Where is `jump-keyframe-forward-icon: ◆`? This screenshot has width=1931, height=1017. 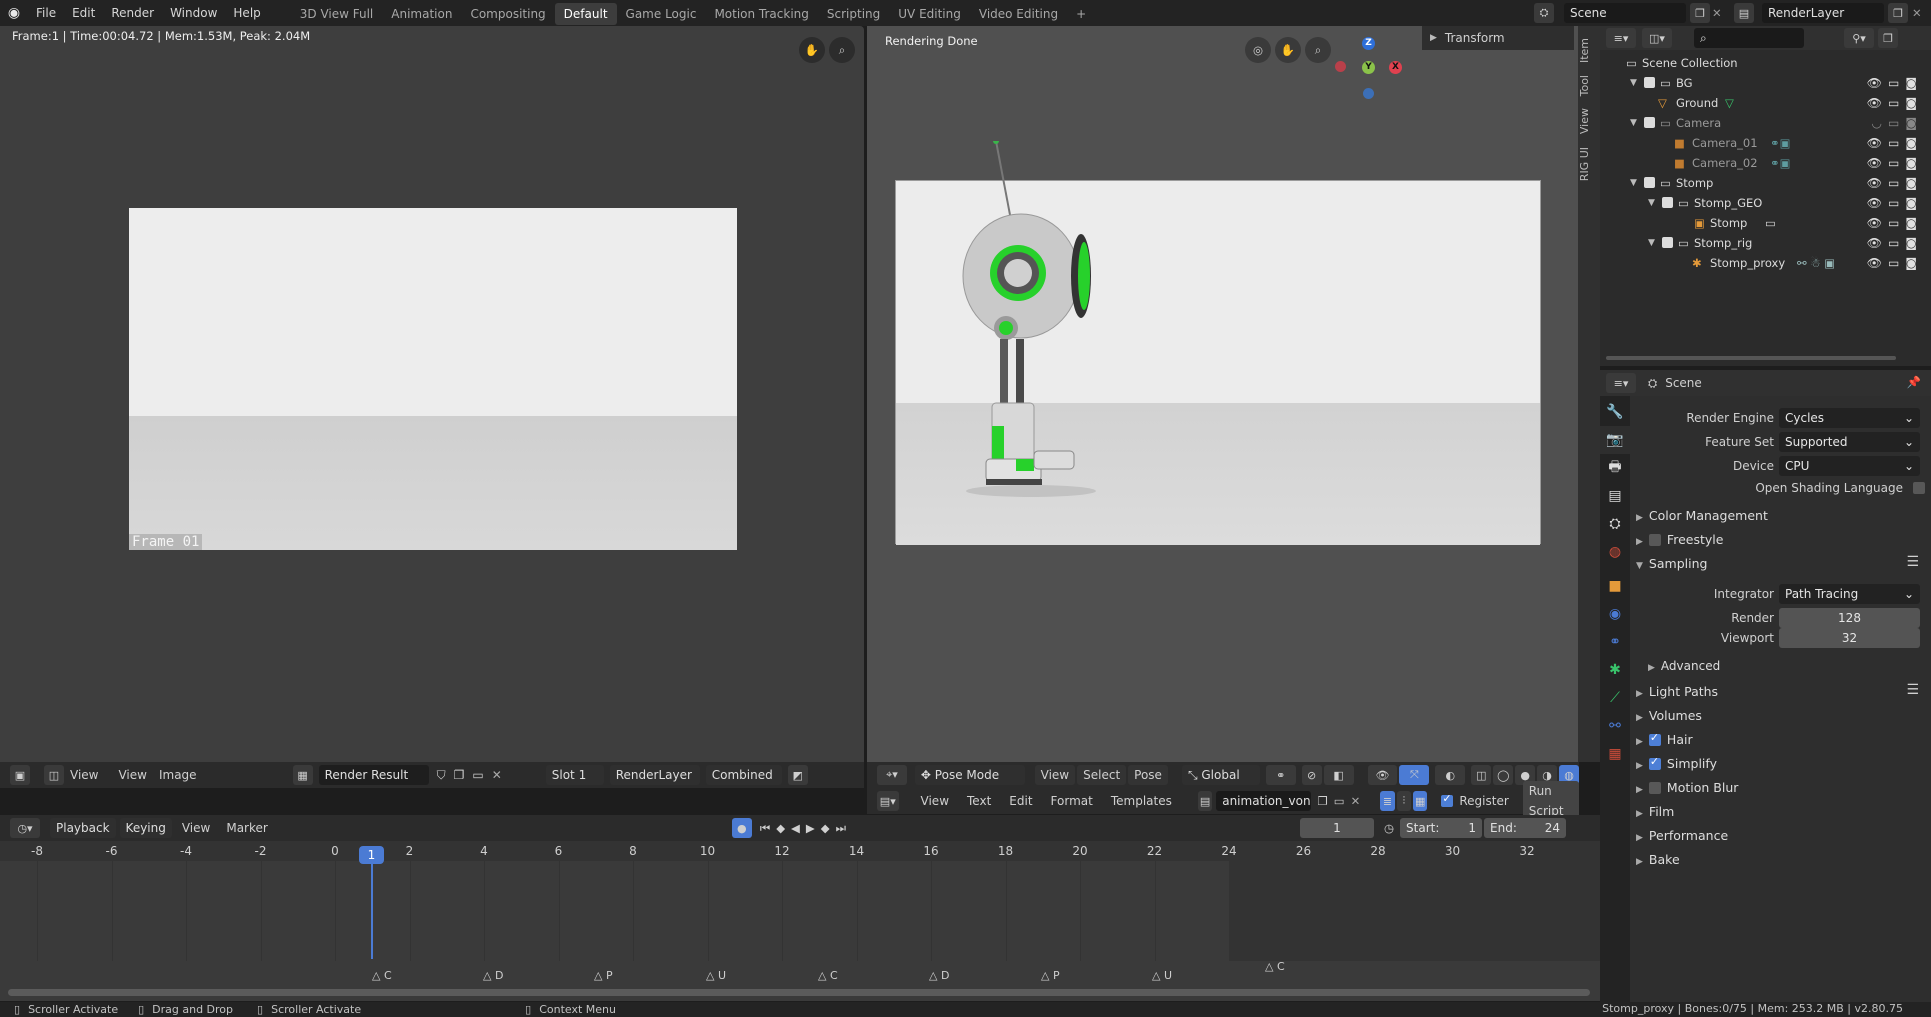
jump-keyframe-forward-icon: ◆ is located at coordinates (825, 828).